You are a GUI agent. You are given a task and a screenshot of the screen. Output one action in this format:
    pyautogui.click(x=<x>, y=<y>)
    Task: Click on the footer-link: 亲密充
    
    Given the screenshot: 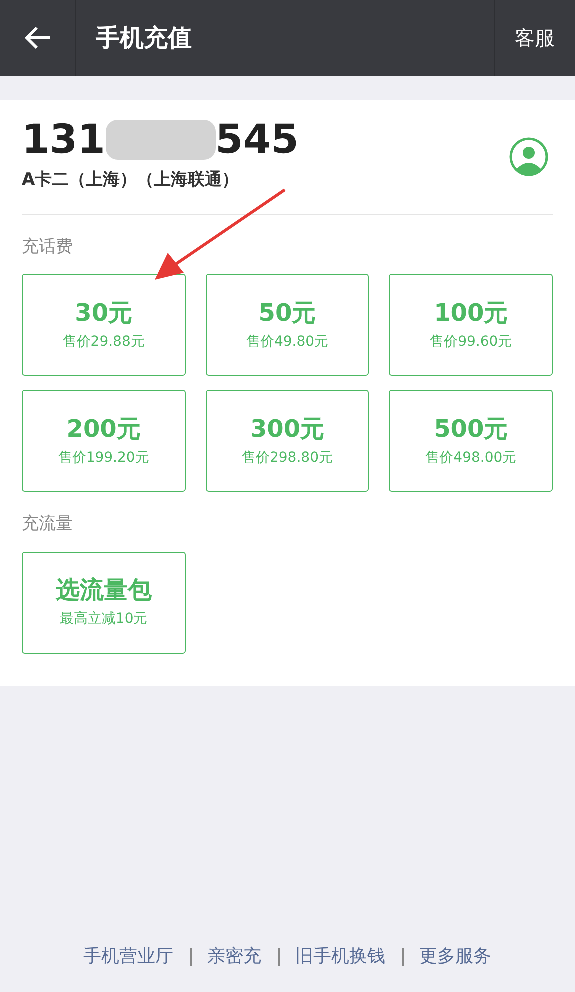 What is the action you would take?
    pyautogui.click(x=235, y=956)
    